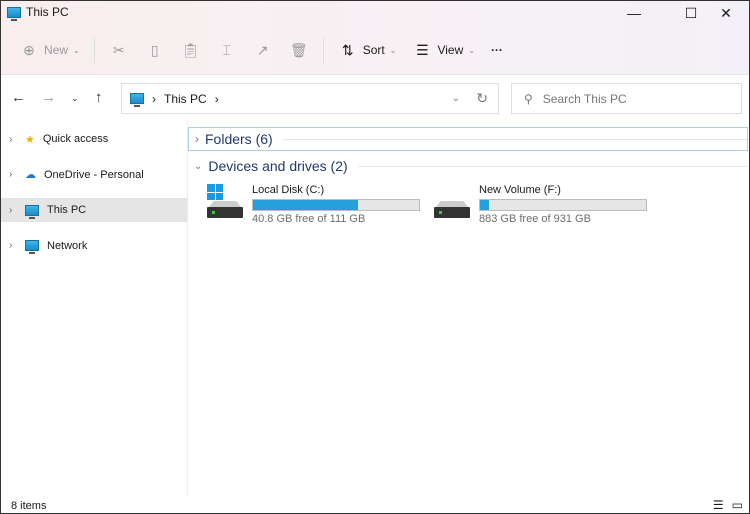 This screenshot has height=514, width=750. What do you see at coordinates (288, 190) in the screenshot?
I see `drive-name: Local Disk (C:)` at bounding box center [288, 190].